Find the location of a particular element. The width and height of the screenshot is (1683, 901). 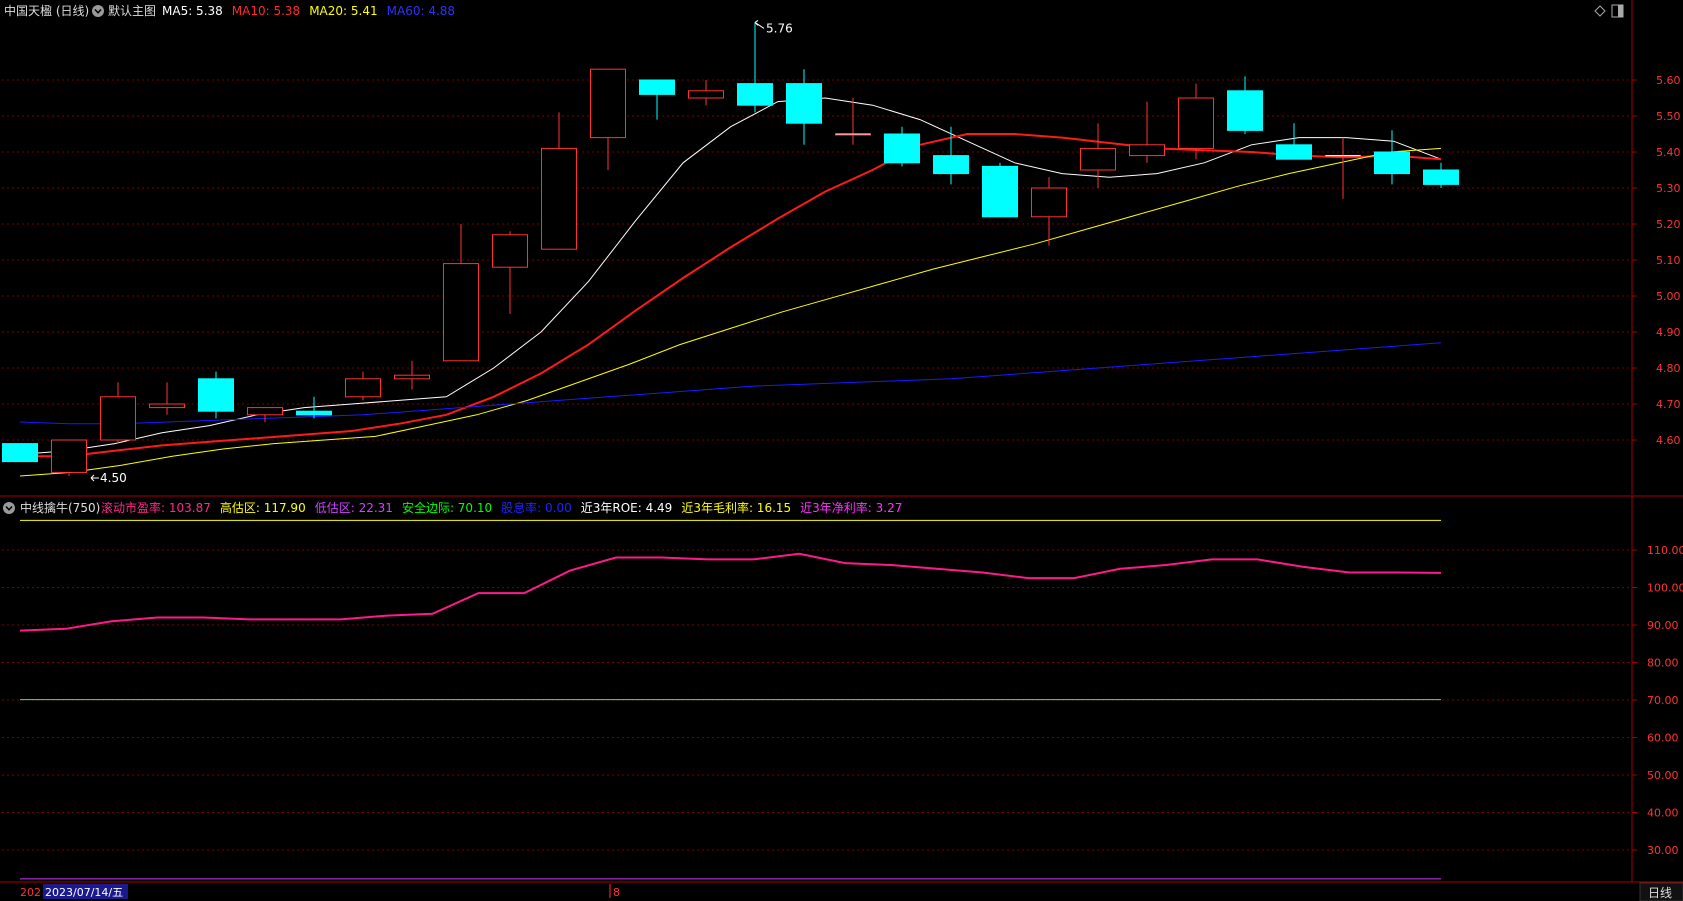

price-tick-label: 5.20 is located at coordinates (1668, 224).